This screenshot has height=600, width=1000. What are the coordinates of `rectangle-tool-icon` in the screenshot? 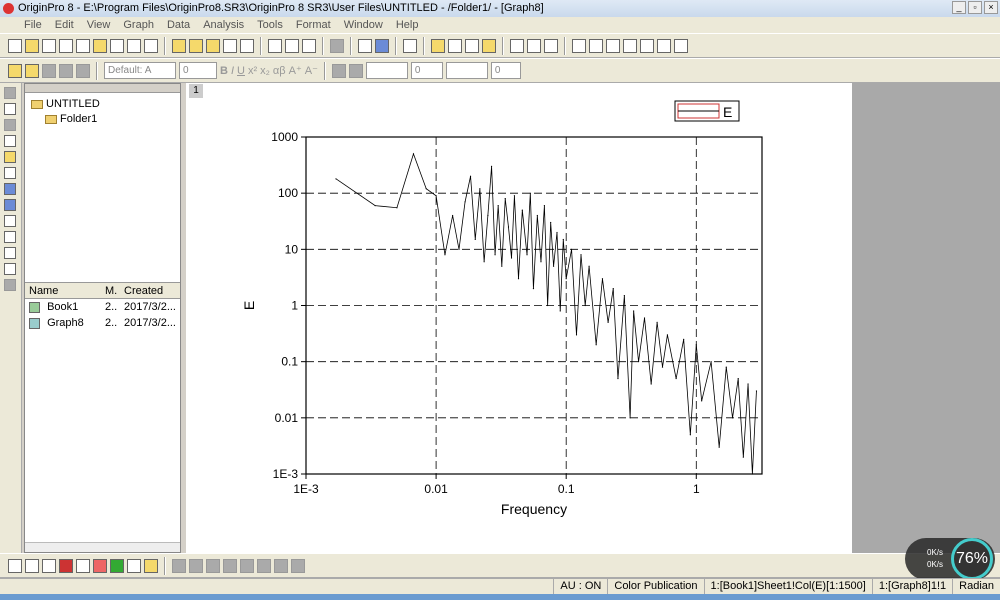 It's located at (10, 285).